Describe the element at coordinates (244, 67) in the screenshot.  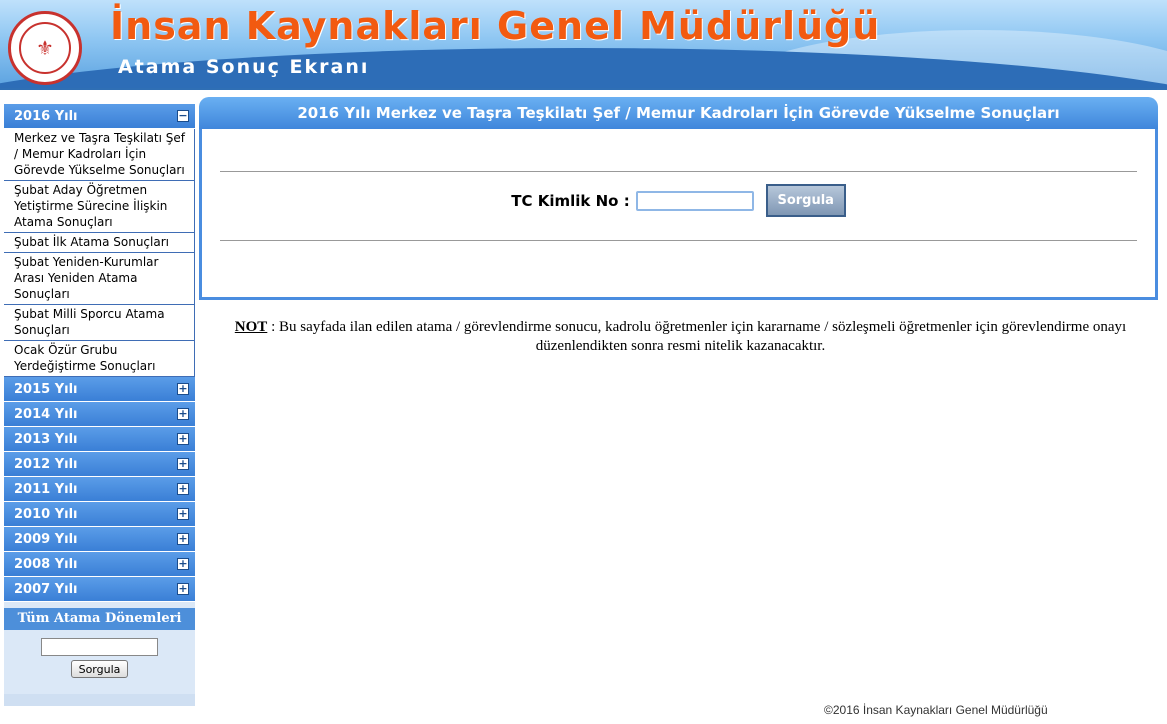
I see `site-subtitle: Atama Sonuç Ekranı` at that location.